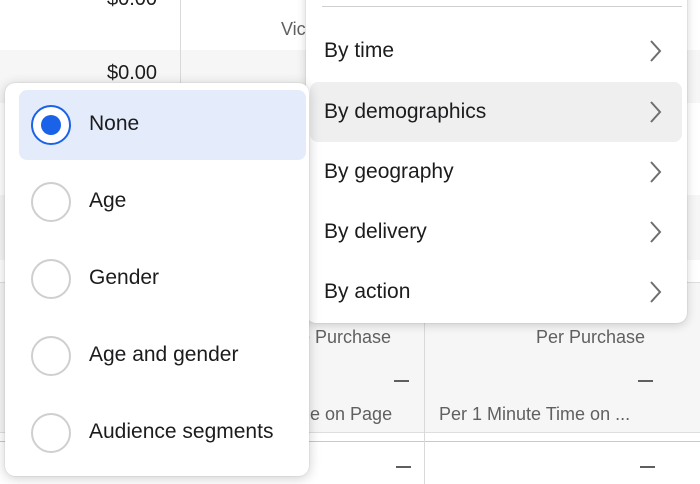 This screenshot has height=484, width=700. What do you see at coordinates (346, 414) in the screenshot?
I see `column-header-time-on-page: ne on Page` at bounding box center [346, 414].